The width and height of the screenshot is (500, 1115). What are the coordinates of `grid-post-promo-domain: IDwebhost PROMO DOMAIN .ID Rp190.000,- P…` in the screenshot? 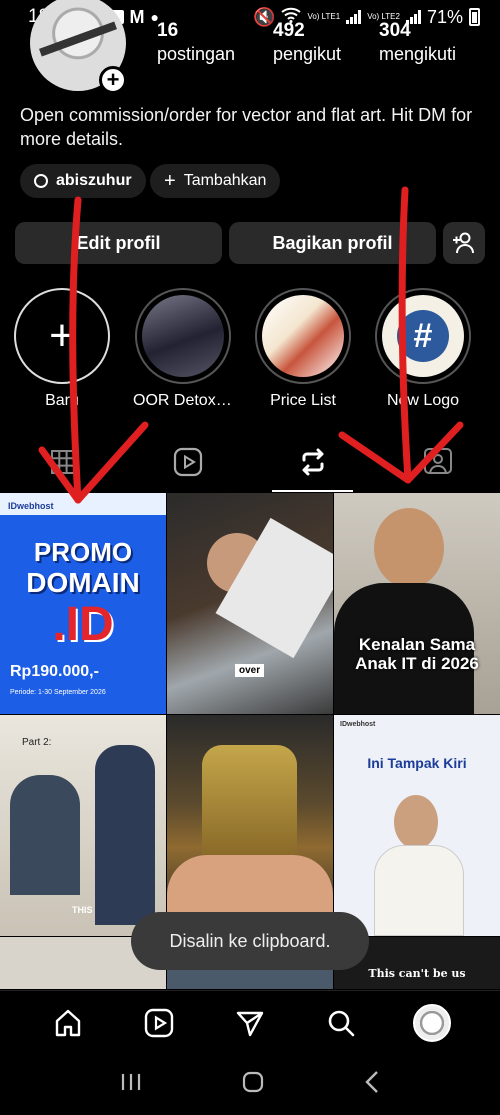 It's located at (83, 603).